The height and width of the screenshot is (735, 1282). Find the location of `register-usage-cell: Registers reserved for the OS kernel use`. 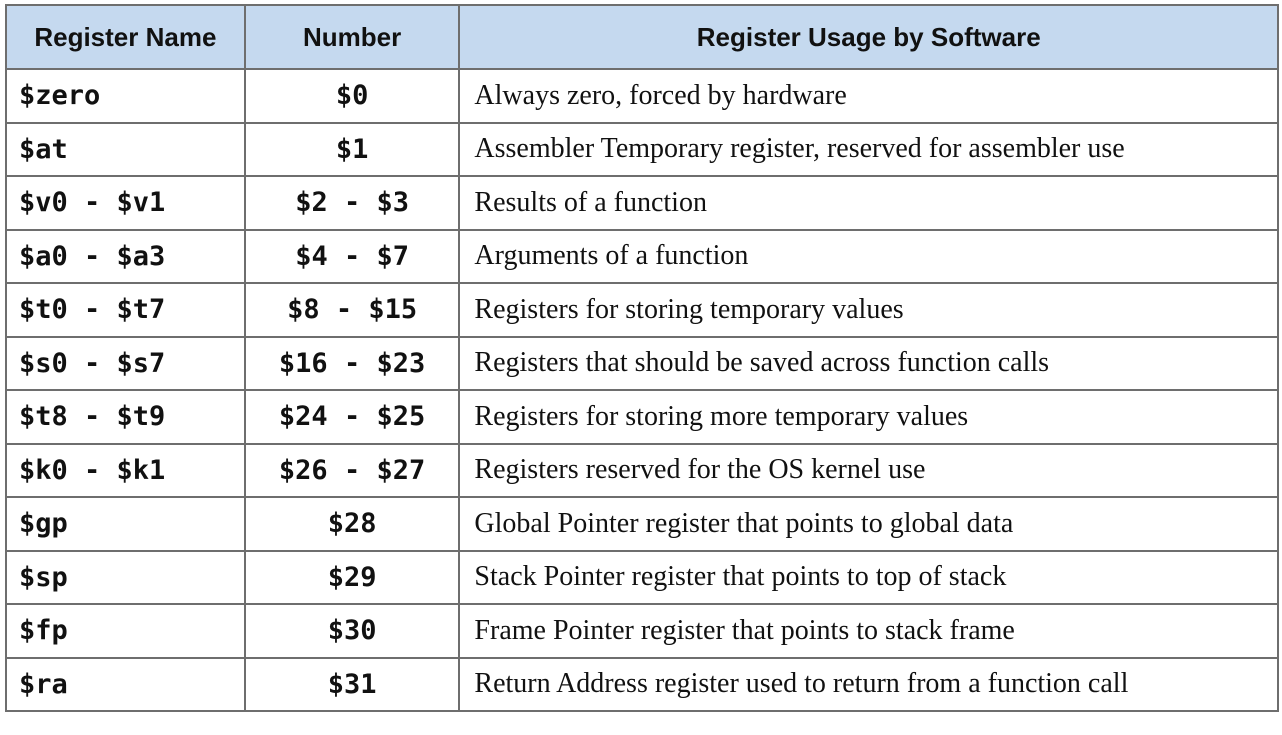

register-usage-cell: Registers reserved for the OS kernel use is located at coordinates (868, 470).